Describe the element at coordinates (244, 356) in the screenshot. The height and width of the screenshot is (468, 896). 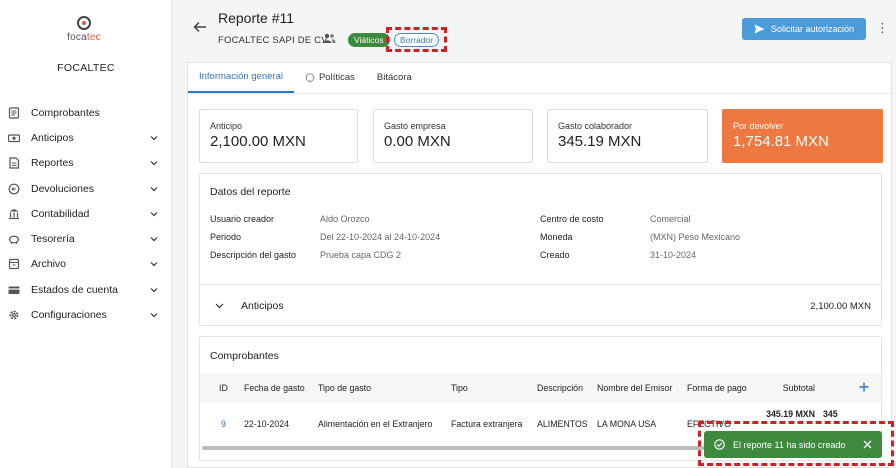
I see `section-title: Comprobantes` at that location.